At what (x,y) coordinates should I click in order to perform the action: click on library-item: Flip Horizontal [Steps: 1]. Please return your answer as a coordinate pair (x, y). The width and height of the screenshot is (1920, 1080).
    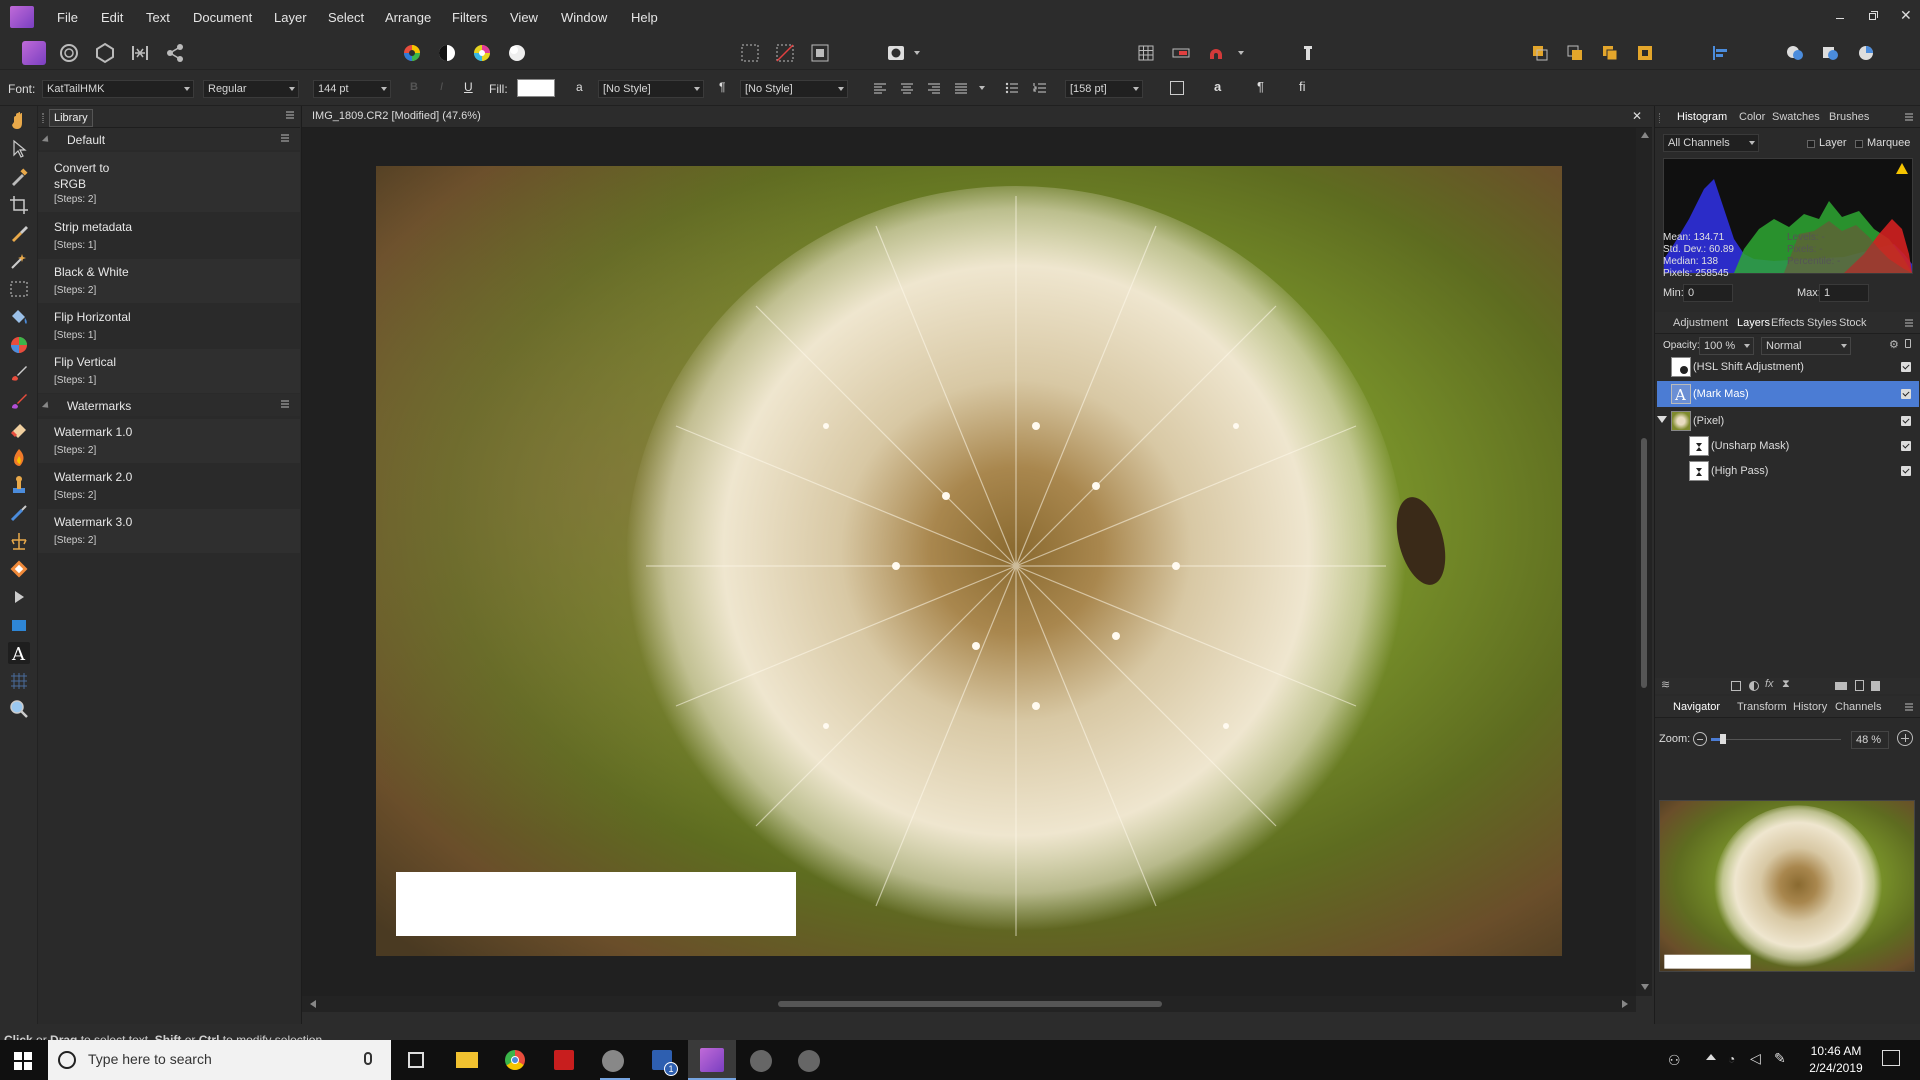
    Looking at the image, I should click on (169, 326).